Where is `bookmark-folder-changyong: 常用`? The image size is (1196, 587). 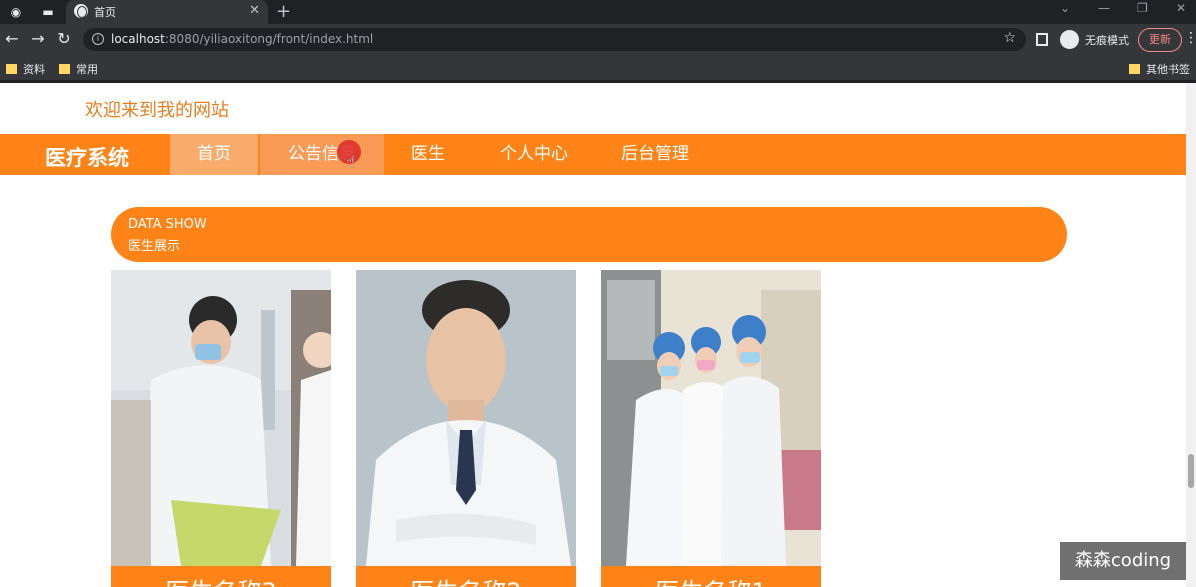 bookmark-folder-changyong: 常用 is located at coordinates (78, 69).